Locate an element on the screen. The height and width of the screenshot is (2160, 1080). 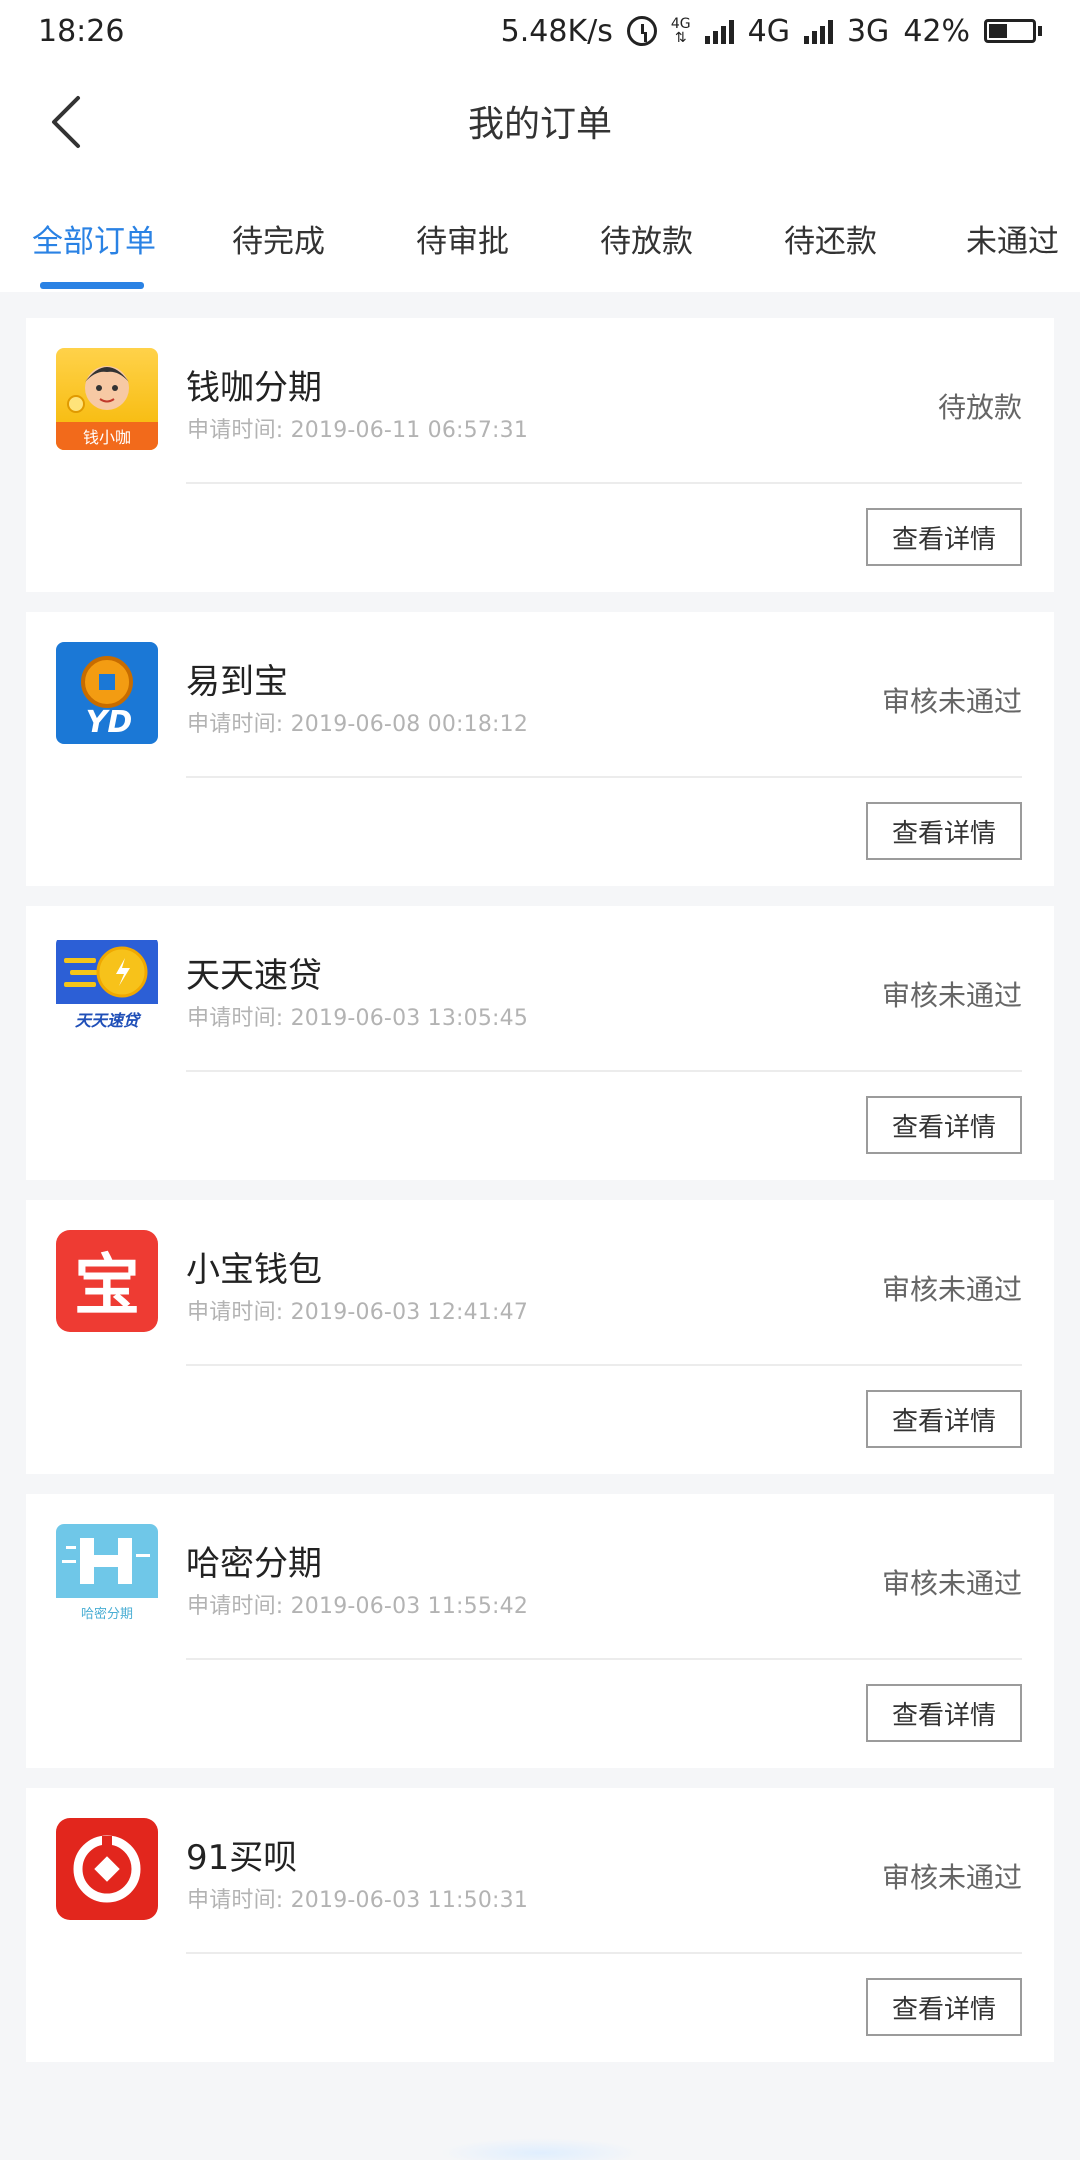
order-tabs: 全部订单 待完成 待审批 待放款 待还款 未通过 is located at coordinates (540, 236).